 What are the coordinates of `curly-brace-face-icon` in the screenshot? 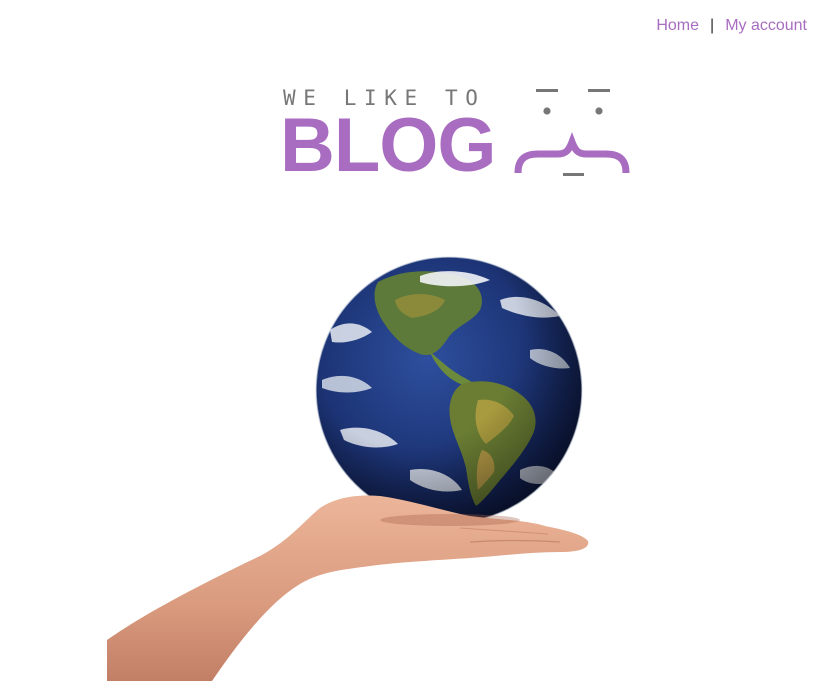 It's located at (572, 132).